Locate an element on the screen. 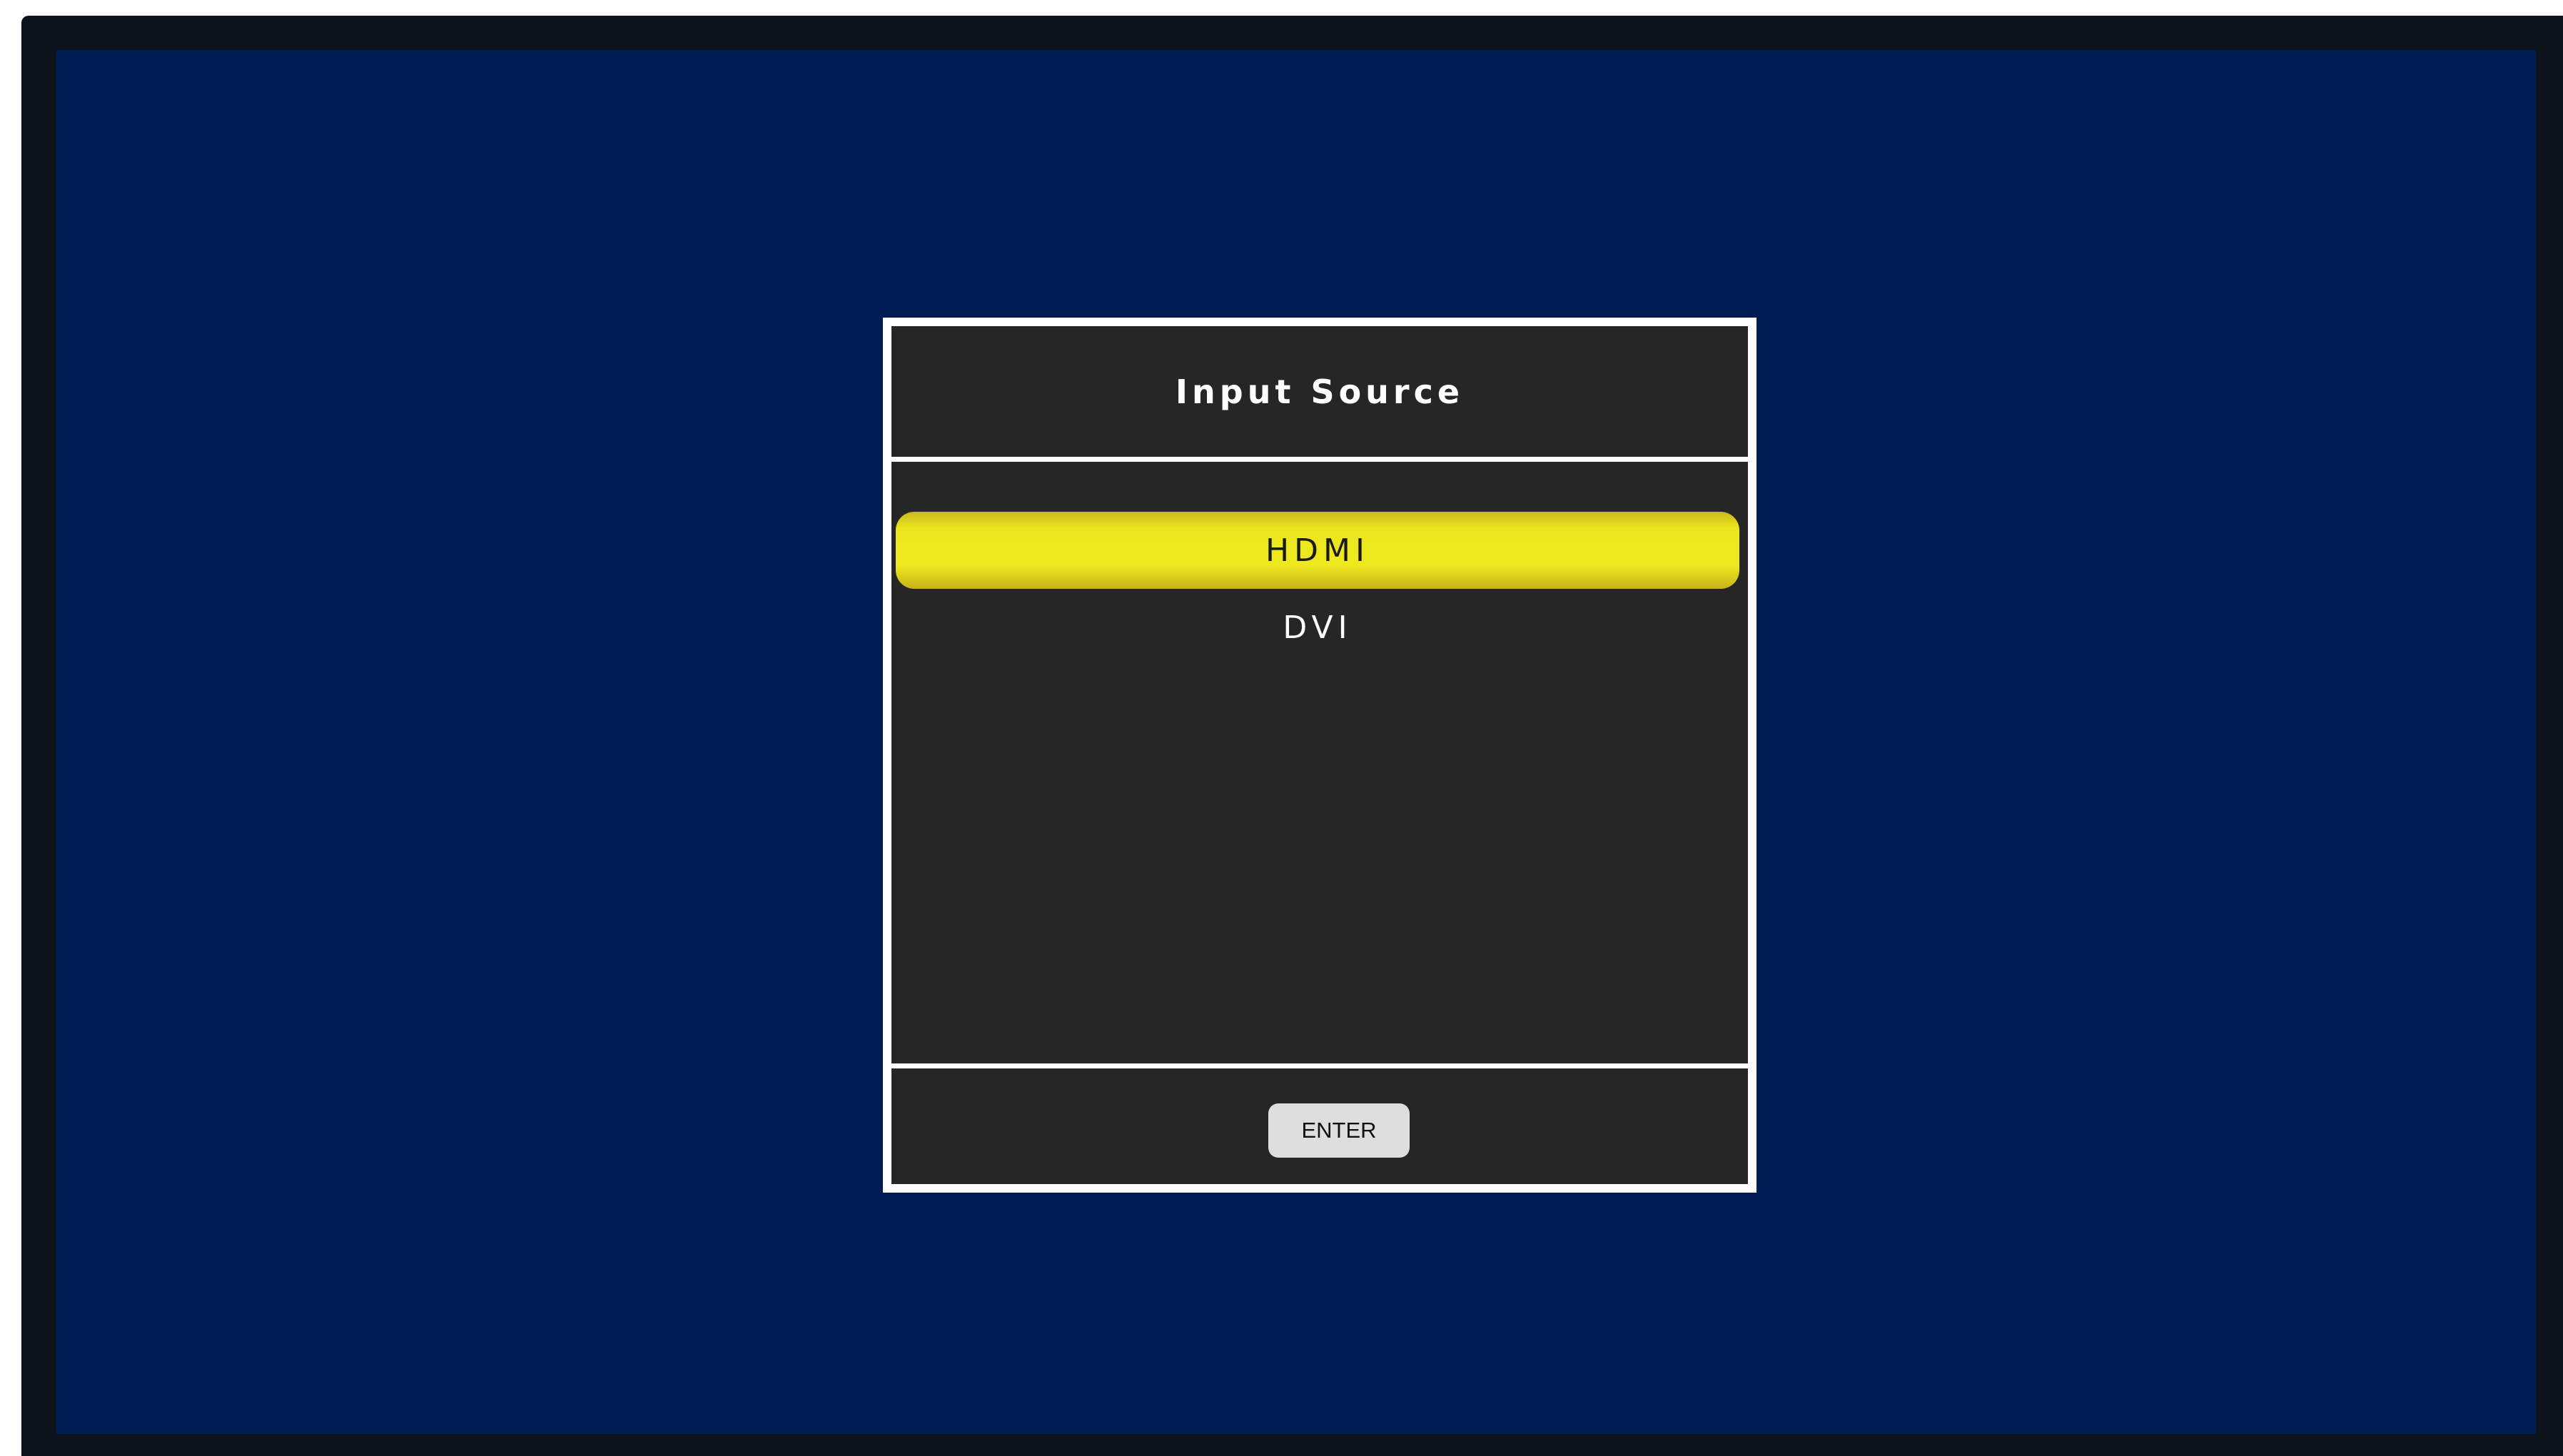 Image resolution: width=2563 pixels, height=1456 pixels. dialog-title: Input Source is located at coordinates (1320, 391).